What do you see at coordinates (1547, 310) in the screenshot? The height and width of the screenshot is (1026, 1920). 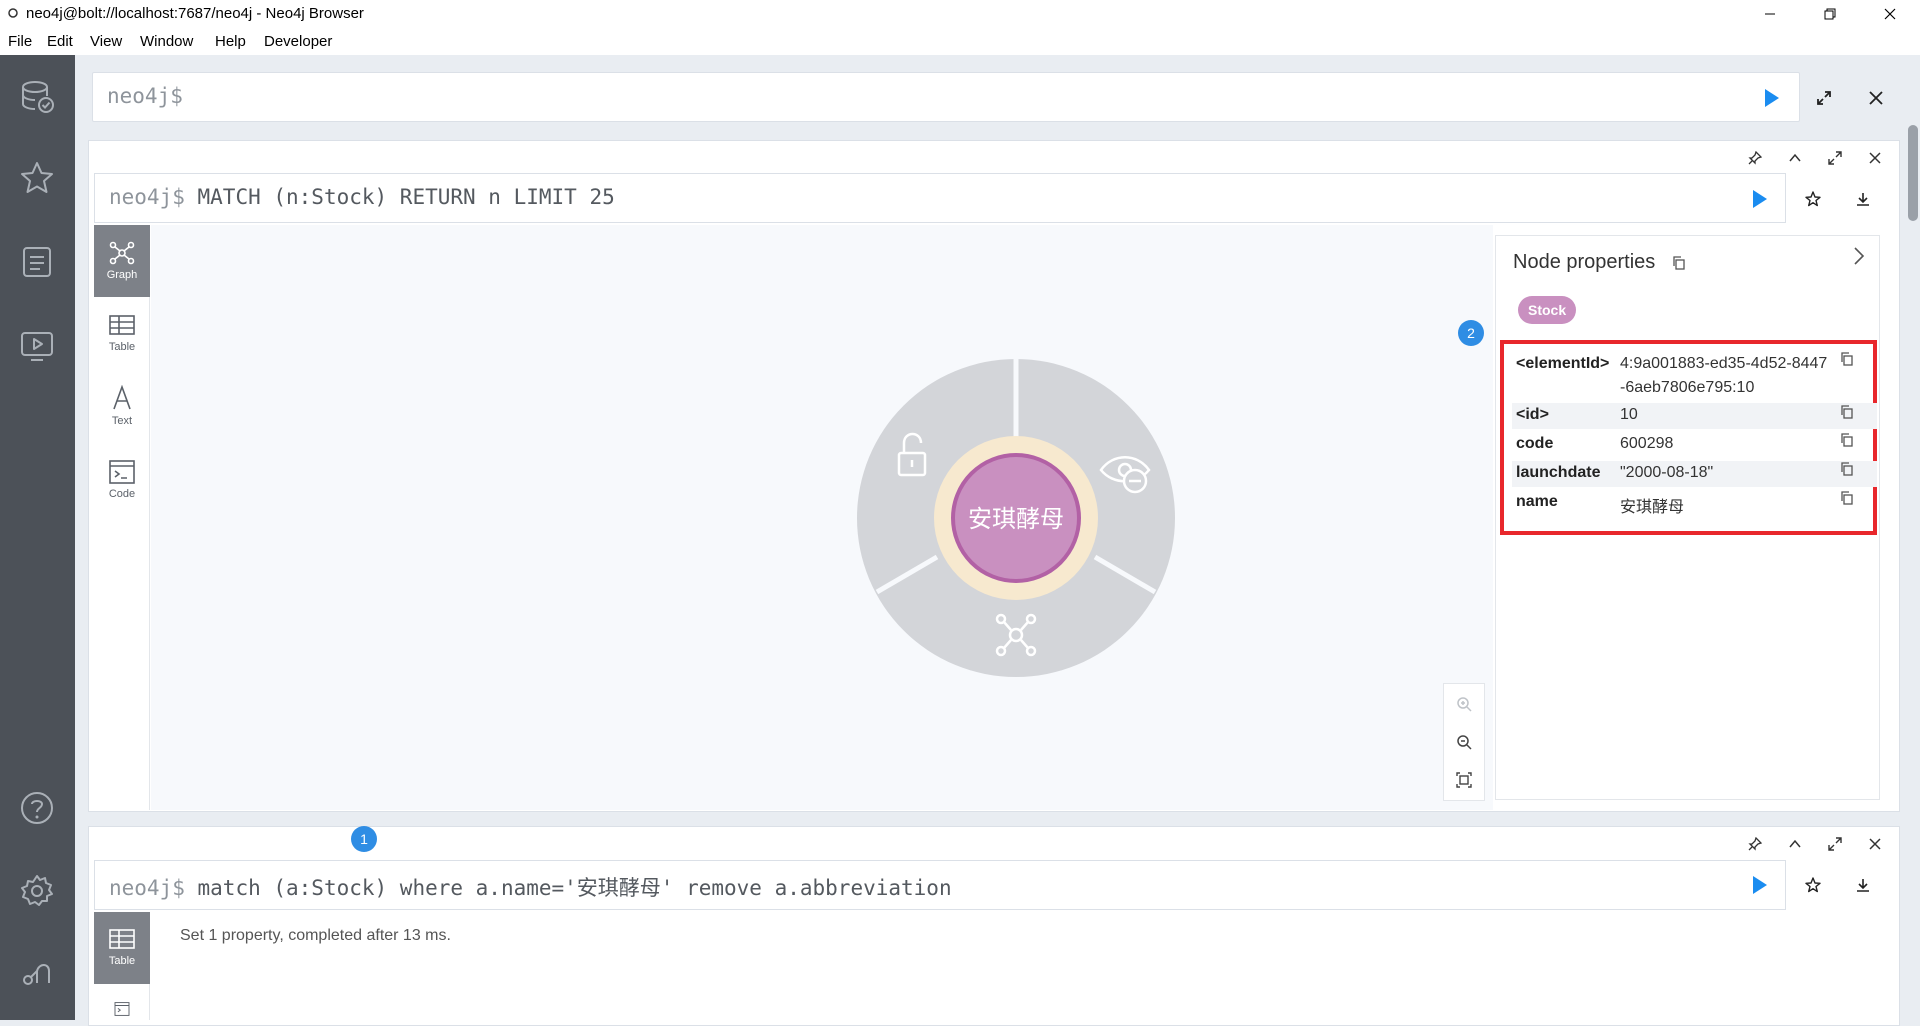 I see `node-label-badge: Stock` at bounding box center [1547, 310].